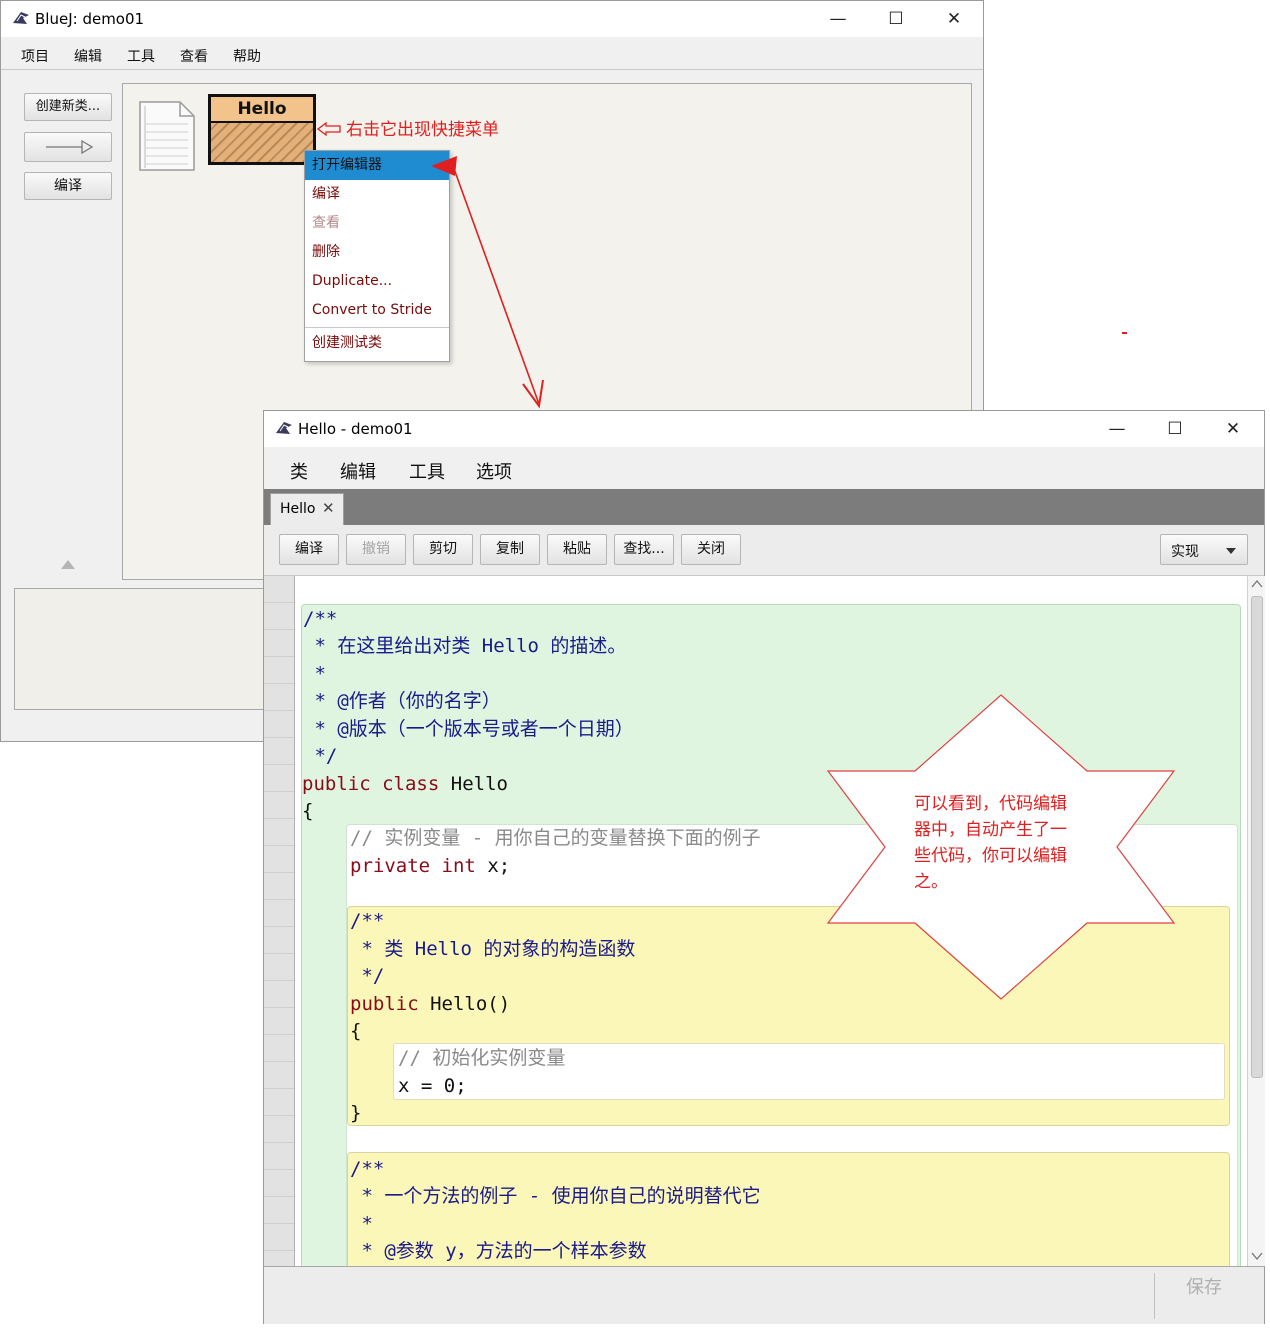 This screenshot has width=1270, height=1338. What do you see at coordinates (35, 56) in the screenshot?
I see `menu-project: 项目` at bounding box center [35, 56].